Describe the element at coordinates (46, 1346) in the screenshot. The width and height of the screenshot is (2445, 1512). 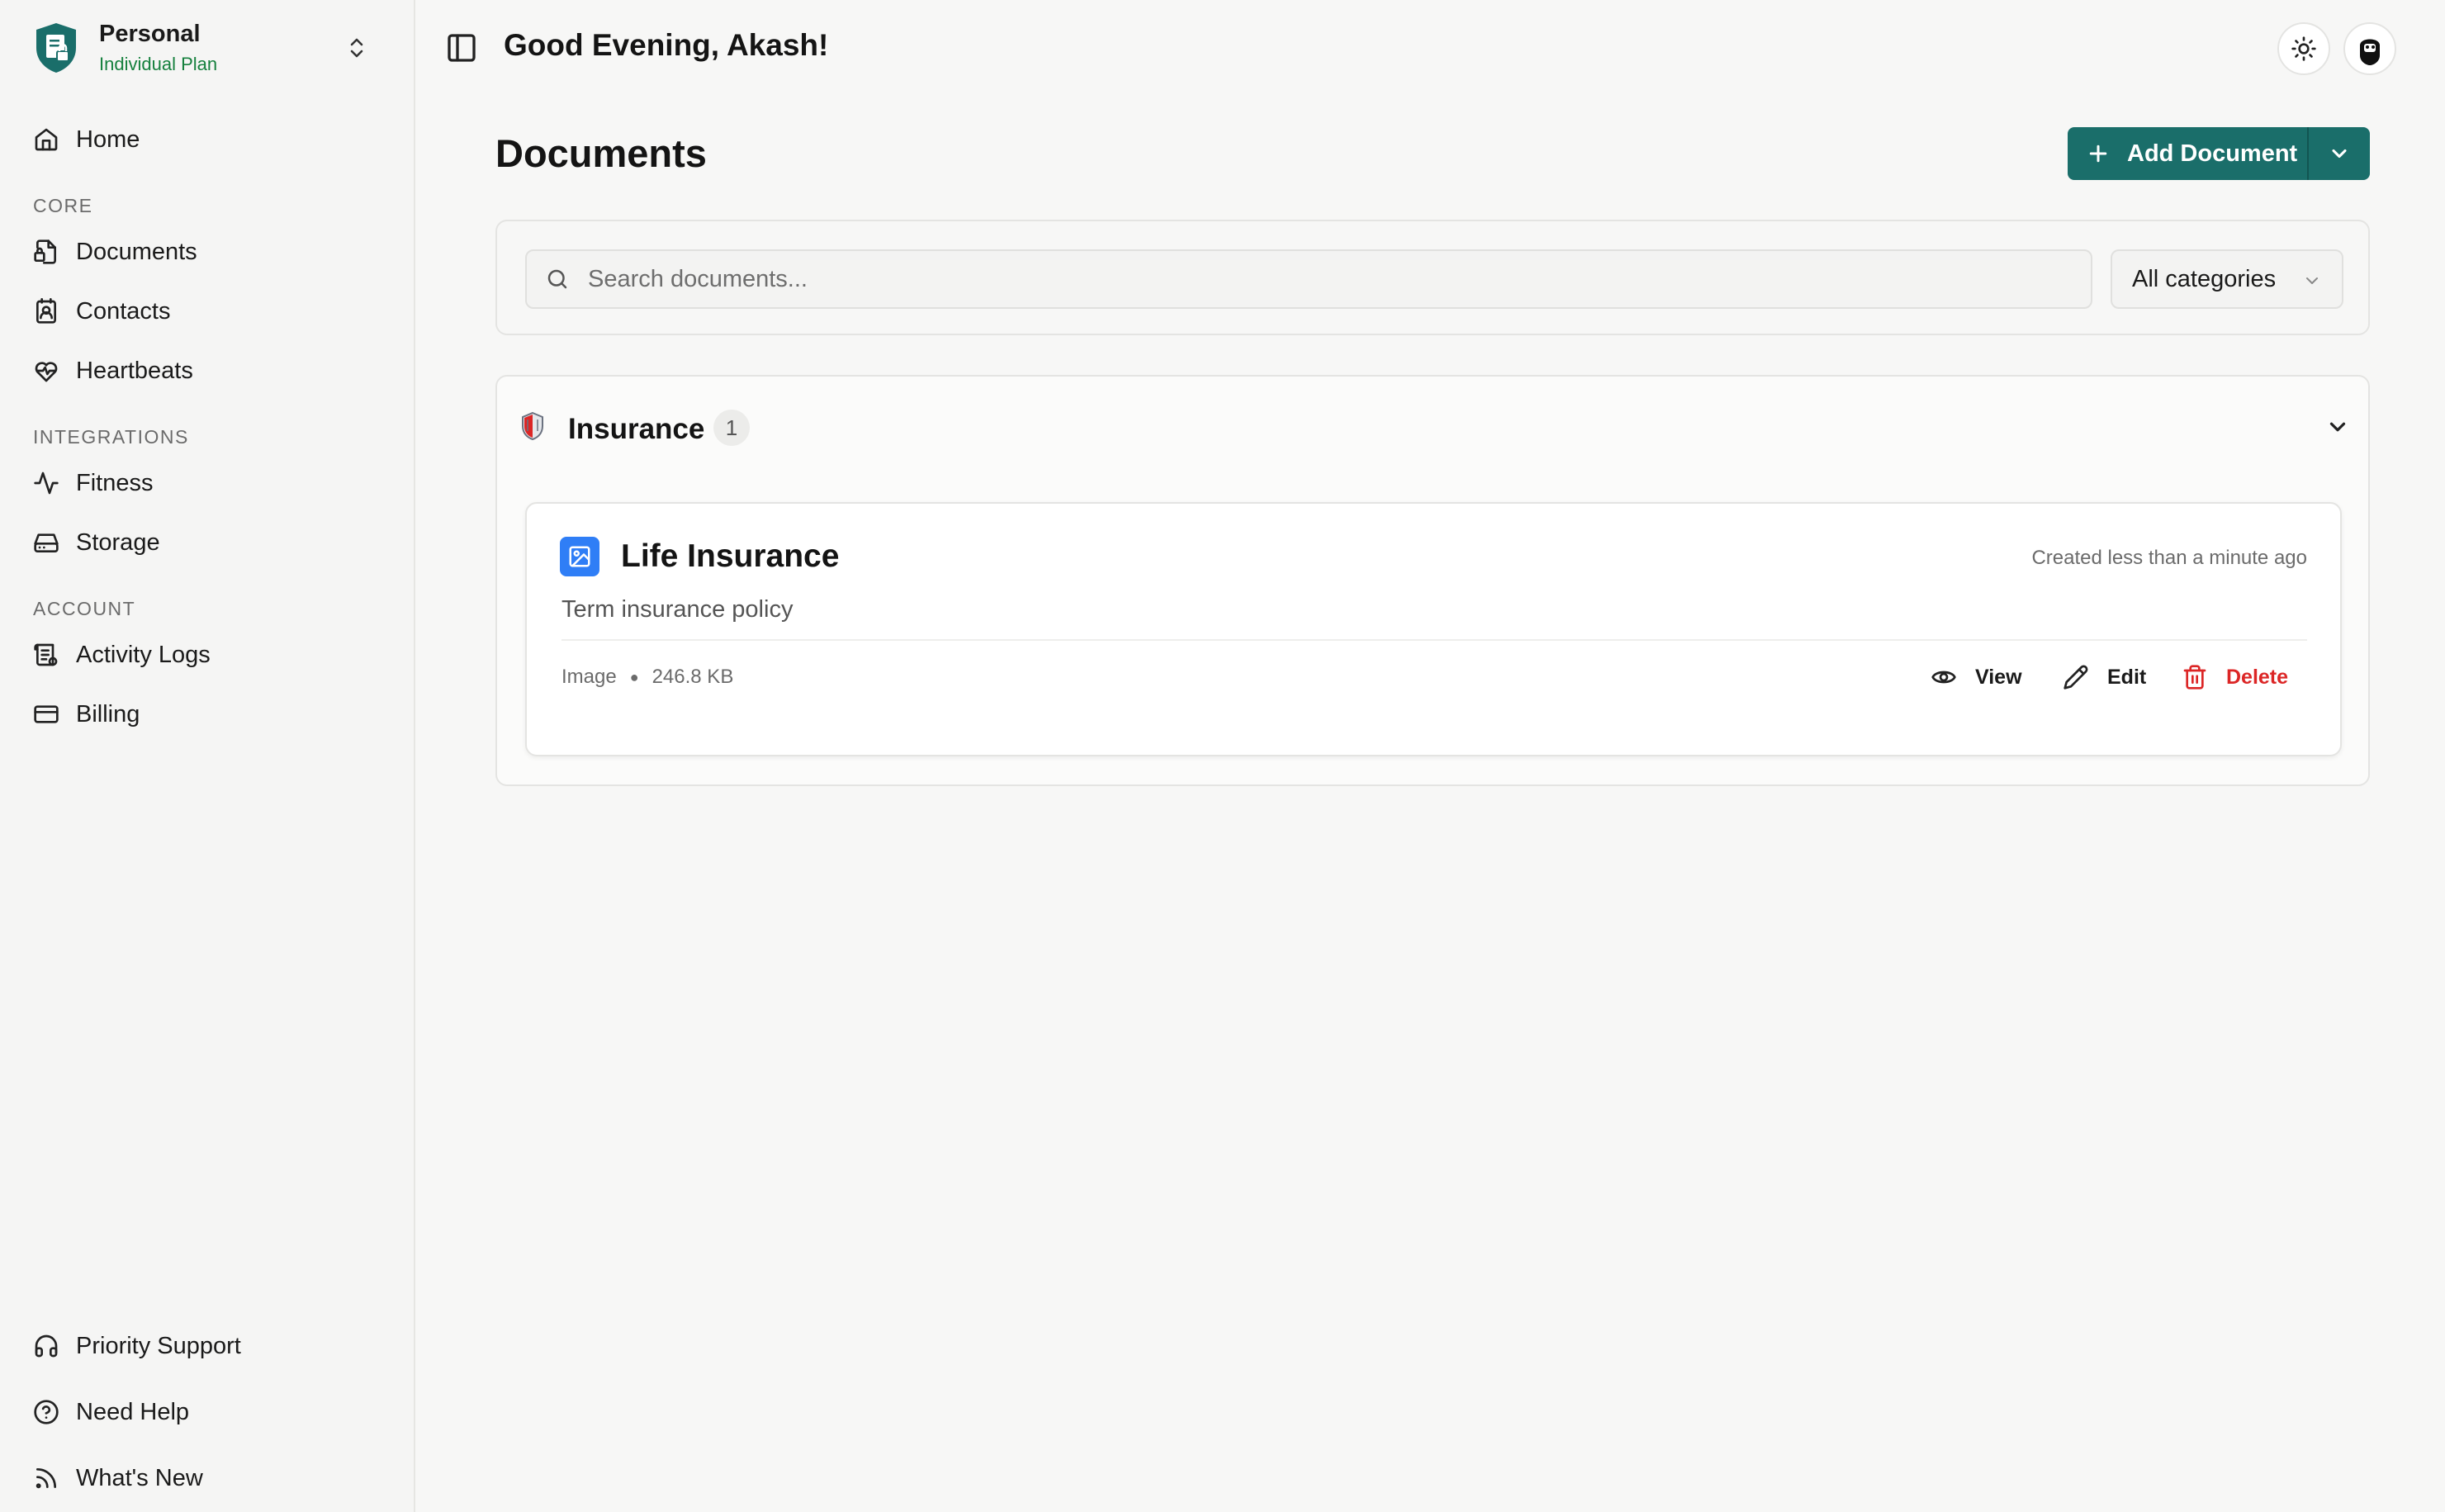
I see `headphones-icon` at that location.